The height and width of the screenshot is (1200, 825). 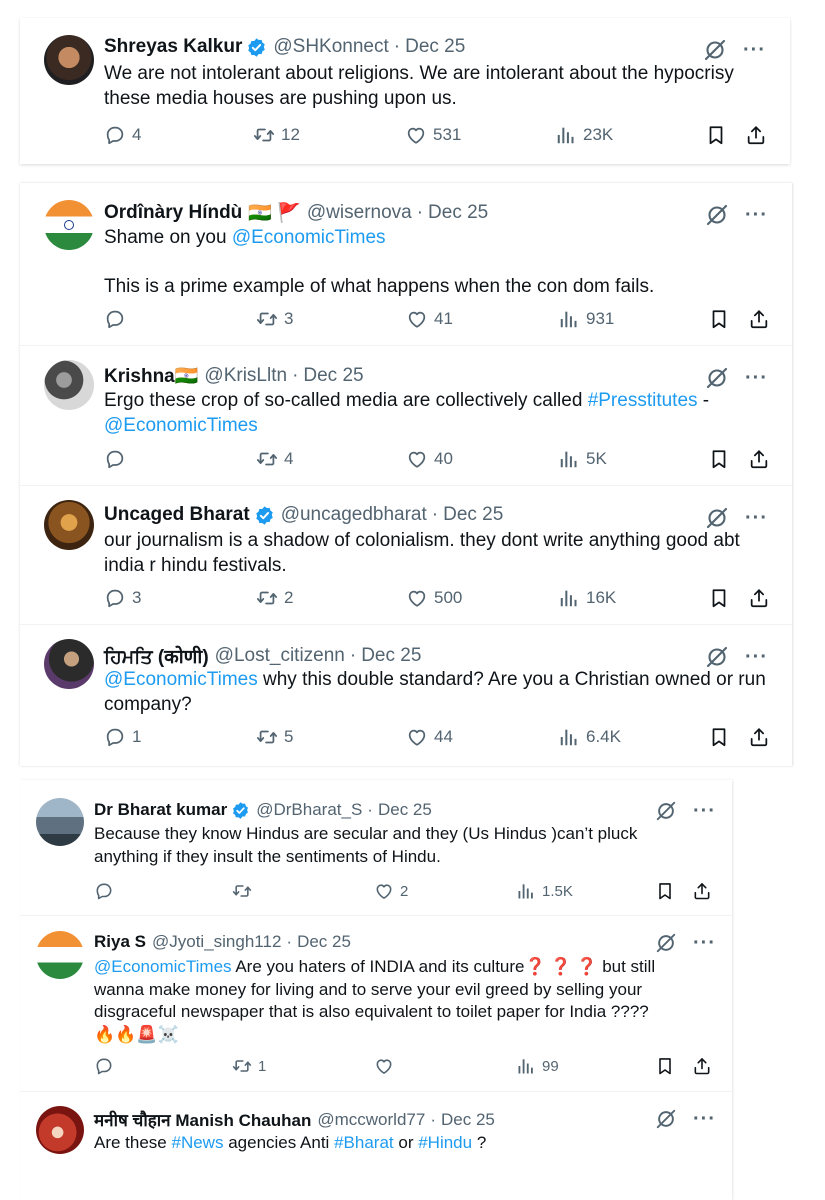 I want to click on author-name: मनीष चौहान Manish Chauhan, so click(x=202, y=1119).